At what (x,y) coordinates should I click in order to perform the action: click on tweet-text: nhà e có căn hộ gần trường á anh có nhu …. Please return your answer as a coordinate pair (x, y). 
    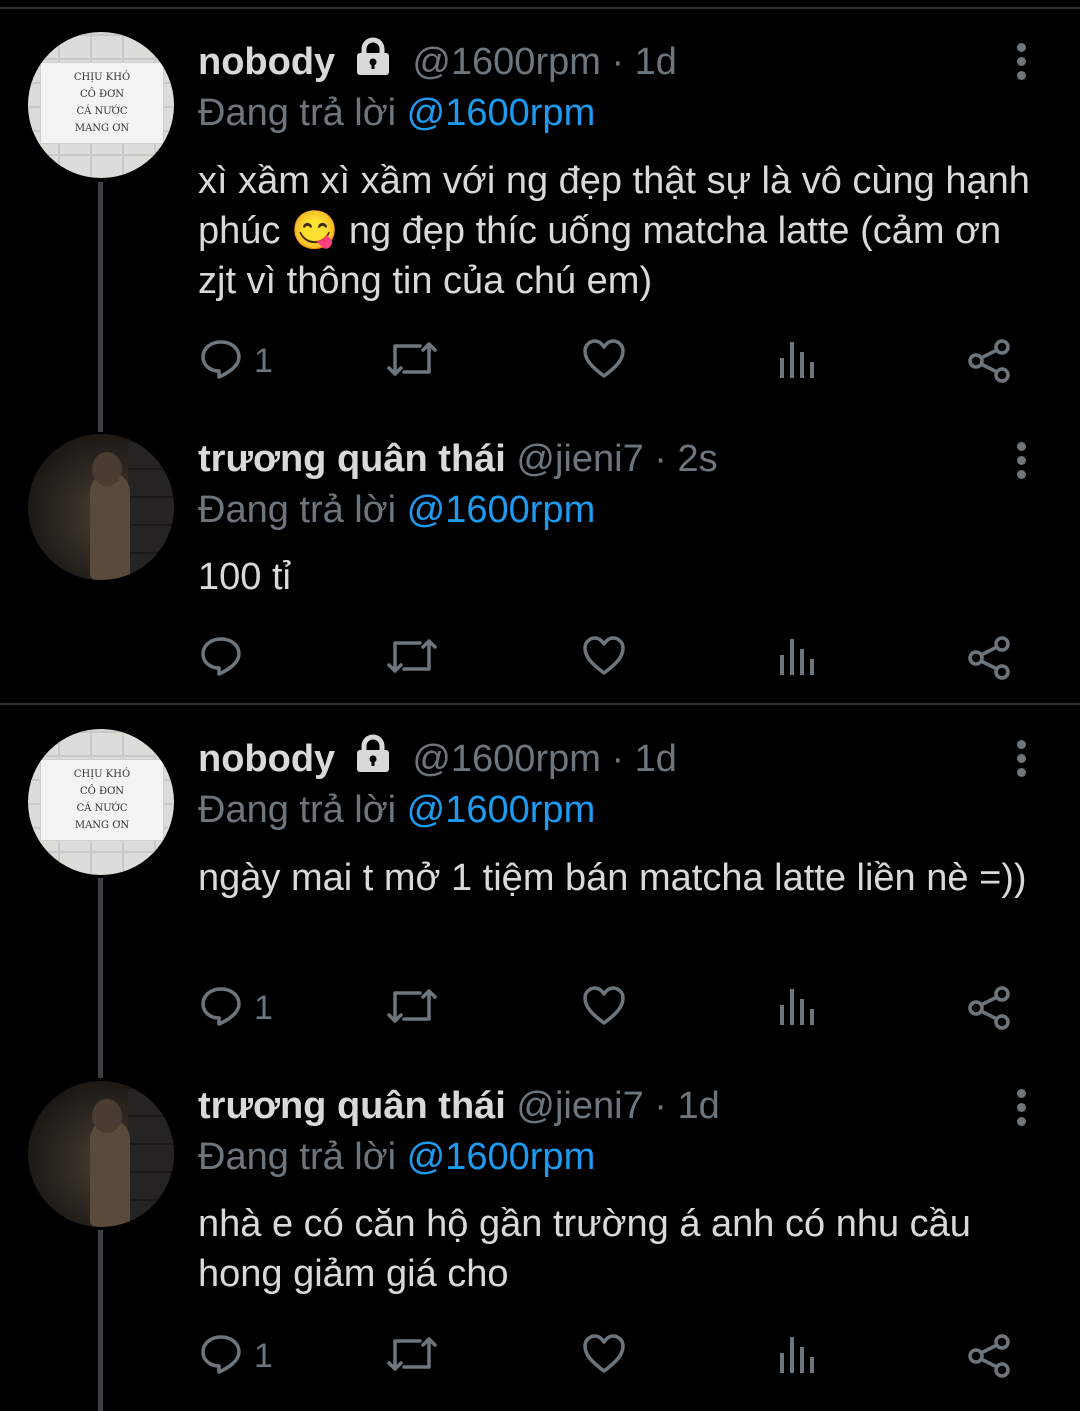
    Looking at the image, I should click on (584, 1249).